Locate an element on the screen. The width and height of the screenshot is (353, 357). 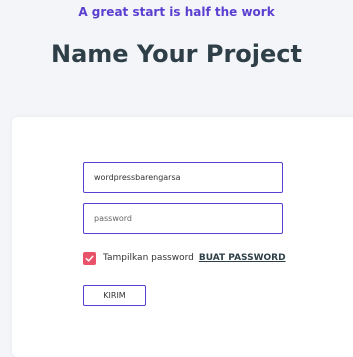
checkmark-icon is located at coordinates (89, 258).